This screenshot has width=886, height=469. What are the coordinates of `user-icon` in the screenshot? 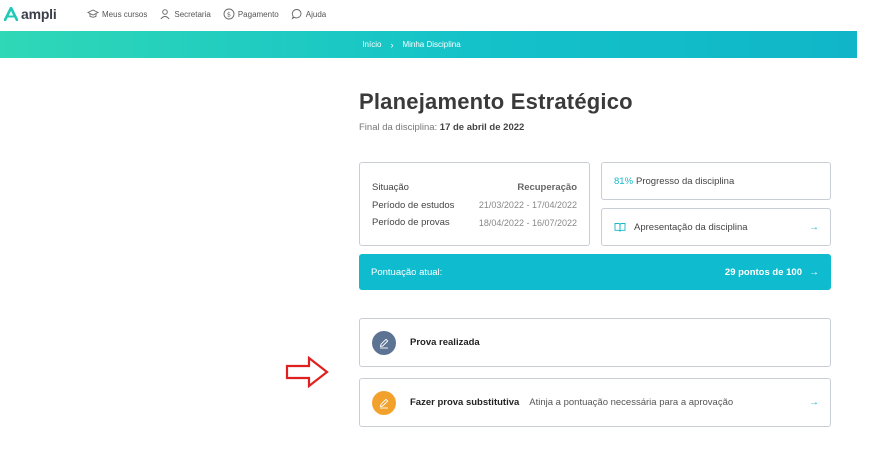 It's located at (165, 14).